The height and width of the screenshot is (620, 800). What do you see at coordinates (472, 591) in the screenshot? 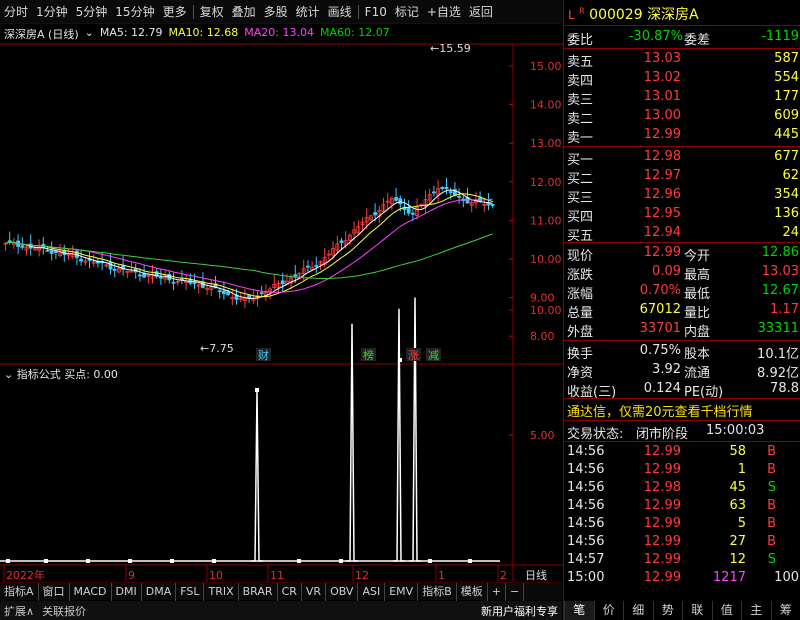
I see `indicator-tab: 模板` at bounding box center [472, 591].